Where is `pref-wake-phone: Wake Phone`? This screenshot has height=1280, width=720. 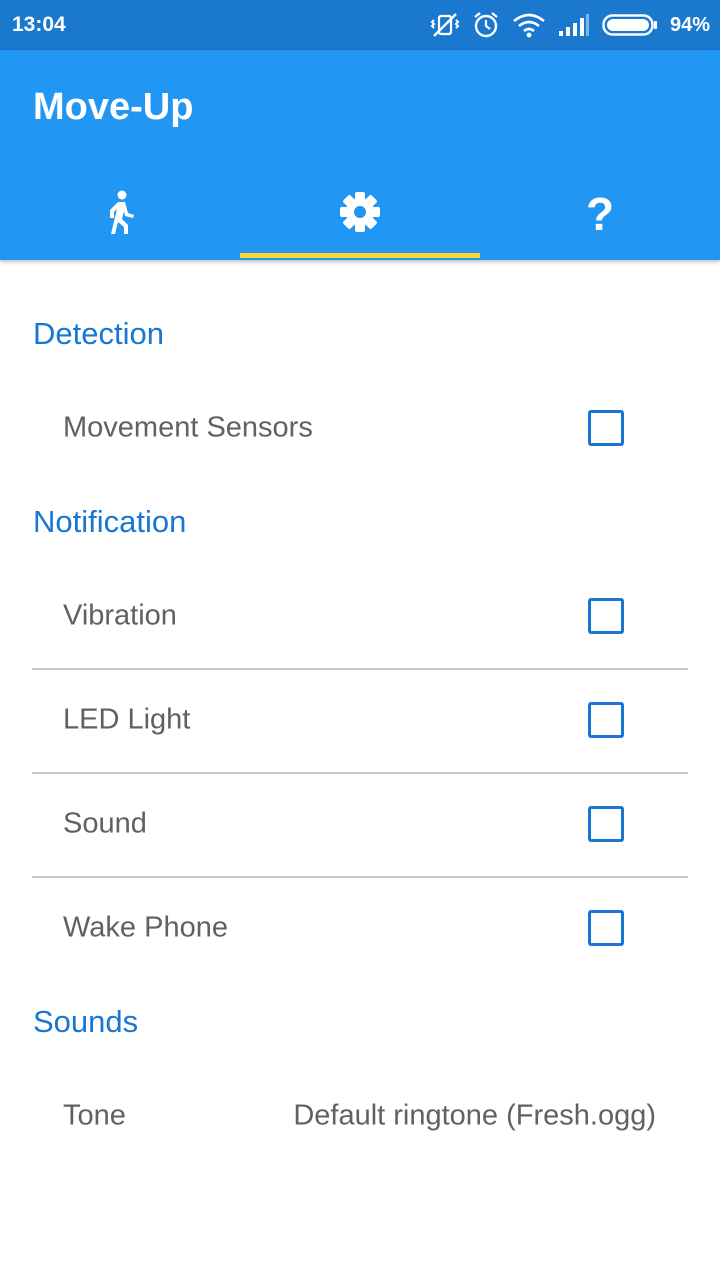
pref-wake-phone: Wake Phone is located at coordinates (360, 928).